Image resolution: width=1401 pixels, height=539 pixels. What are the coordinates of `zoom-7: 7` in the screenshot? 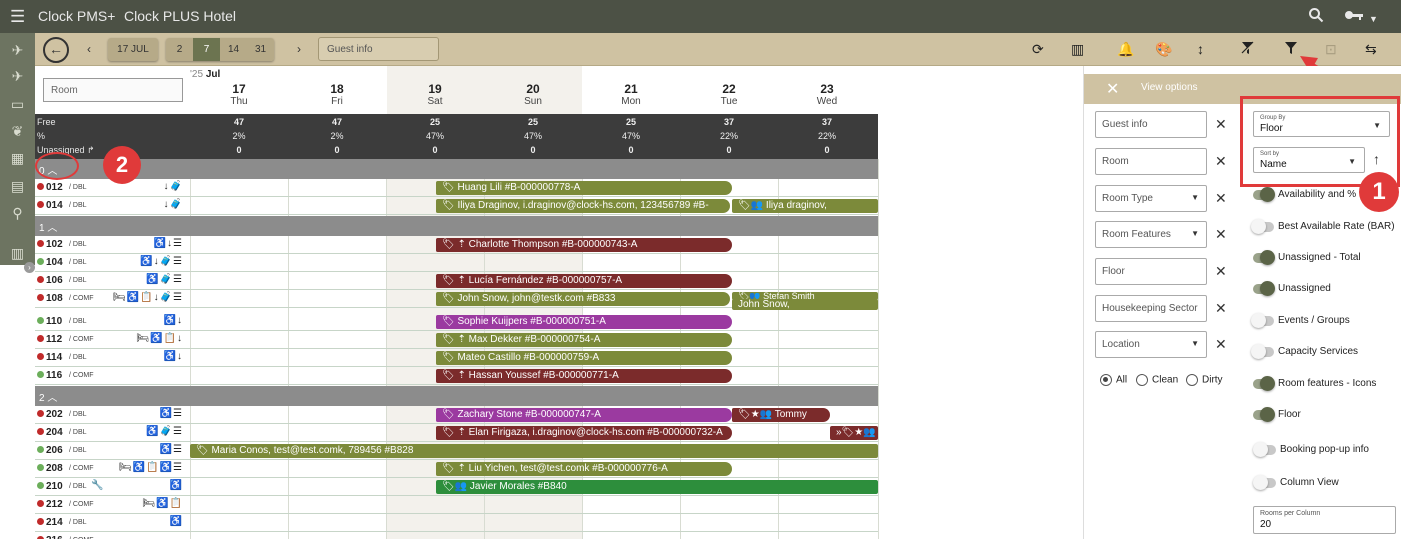 It's located at (206, 49).